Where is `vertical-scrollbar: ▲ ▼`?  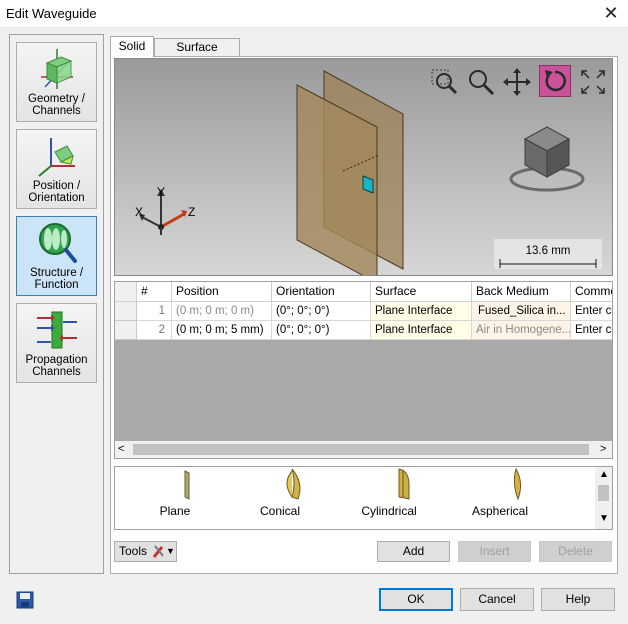 vertical-scrollbar: ▲ ▼ is located at coordinates (603, 498).